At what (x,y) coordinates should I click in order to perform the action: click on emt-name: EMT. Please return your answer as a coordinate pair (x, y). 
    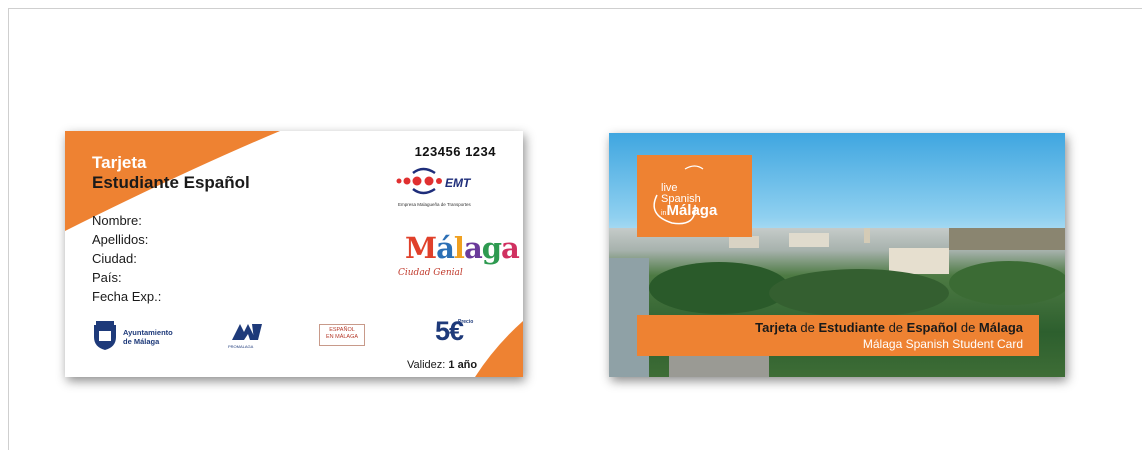
    Looking at the image, I should click on (458, 183).